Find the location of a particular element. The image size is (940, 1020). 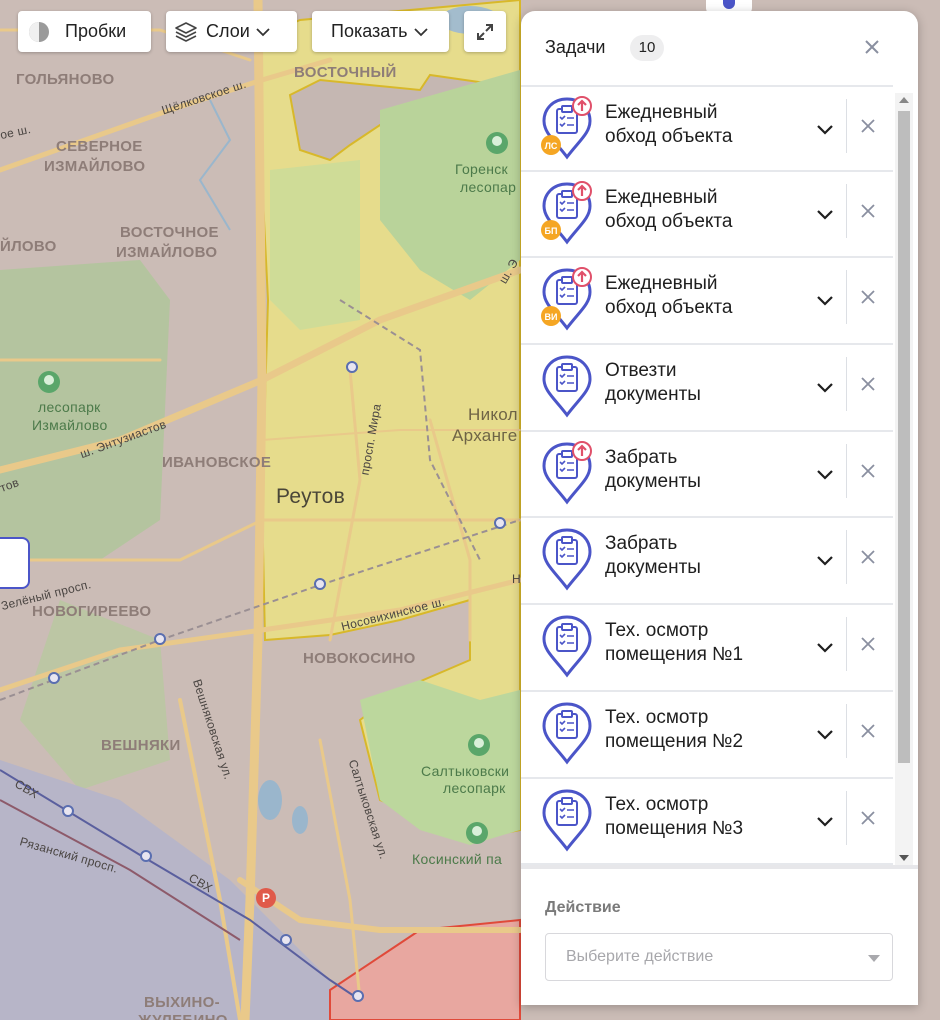

task-item: Тех. осмотр помещения №2 is located at coordinates (707, 735).